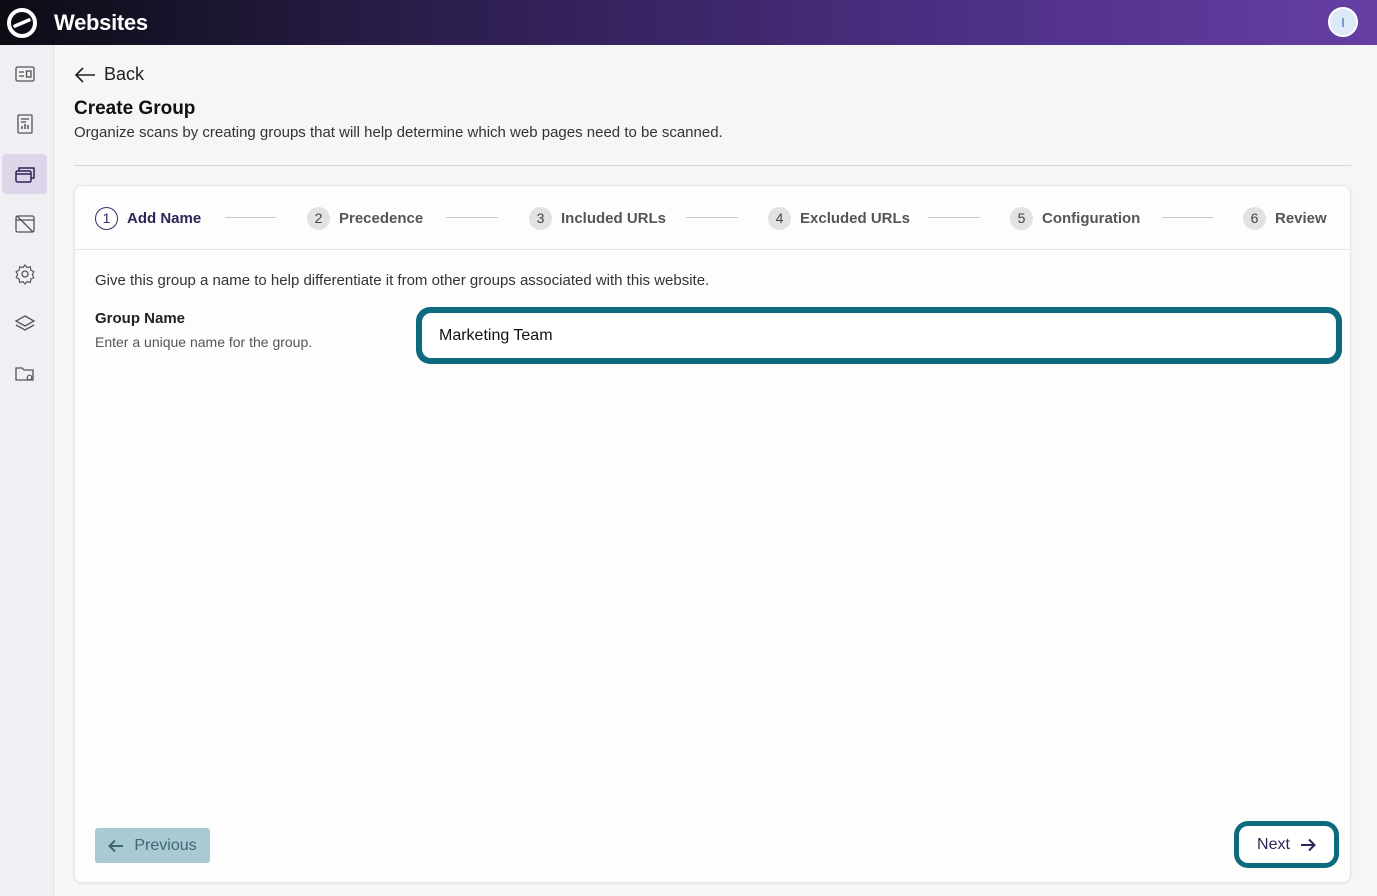  I want to click on step-excluded-urls: 4 Excluded URLs, so click(839, 218).